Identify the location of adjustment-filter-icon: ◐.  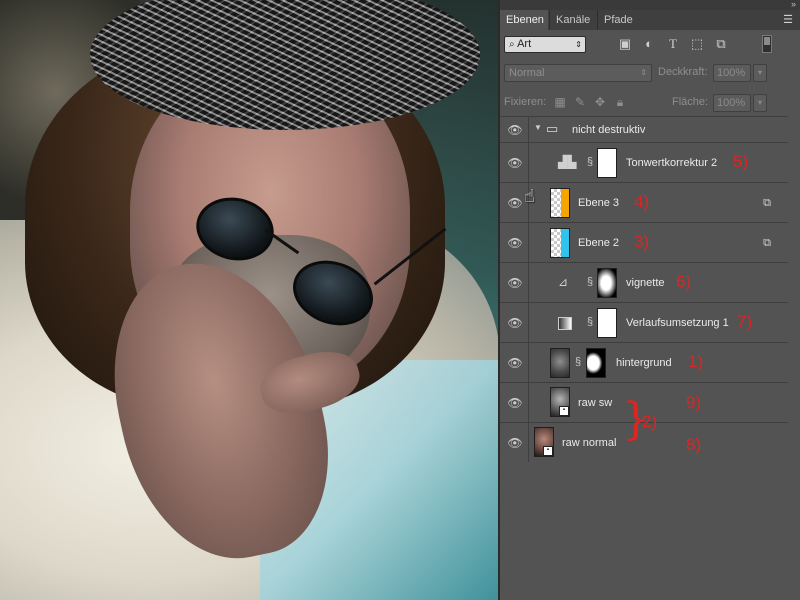
(649, 44).